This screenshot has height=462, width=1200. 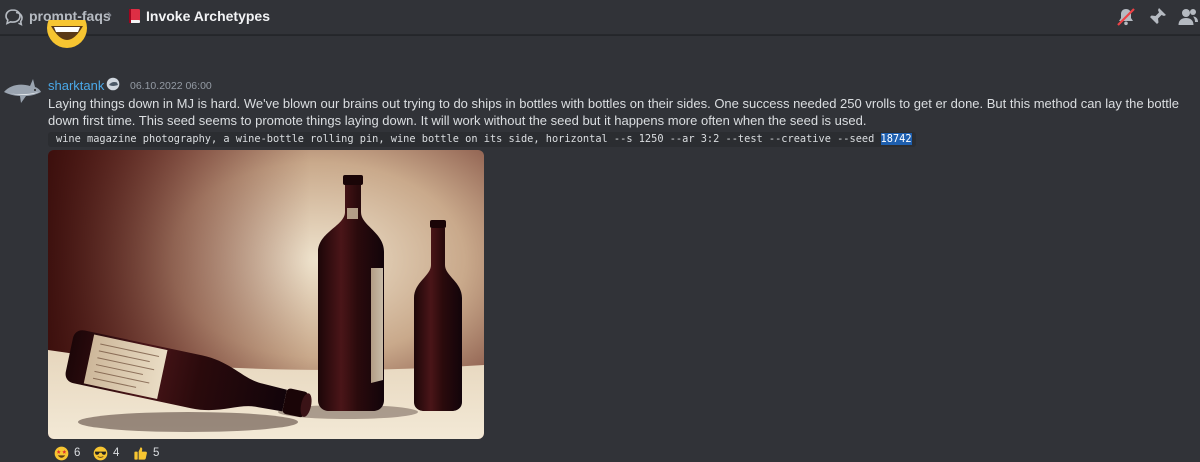 What do you see at coordinates (134, 16) in the screenshot?
I see `red-book-icon` at bounding box center [134, 16].